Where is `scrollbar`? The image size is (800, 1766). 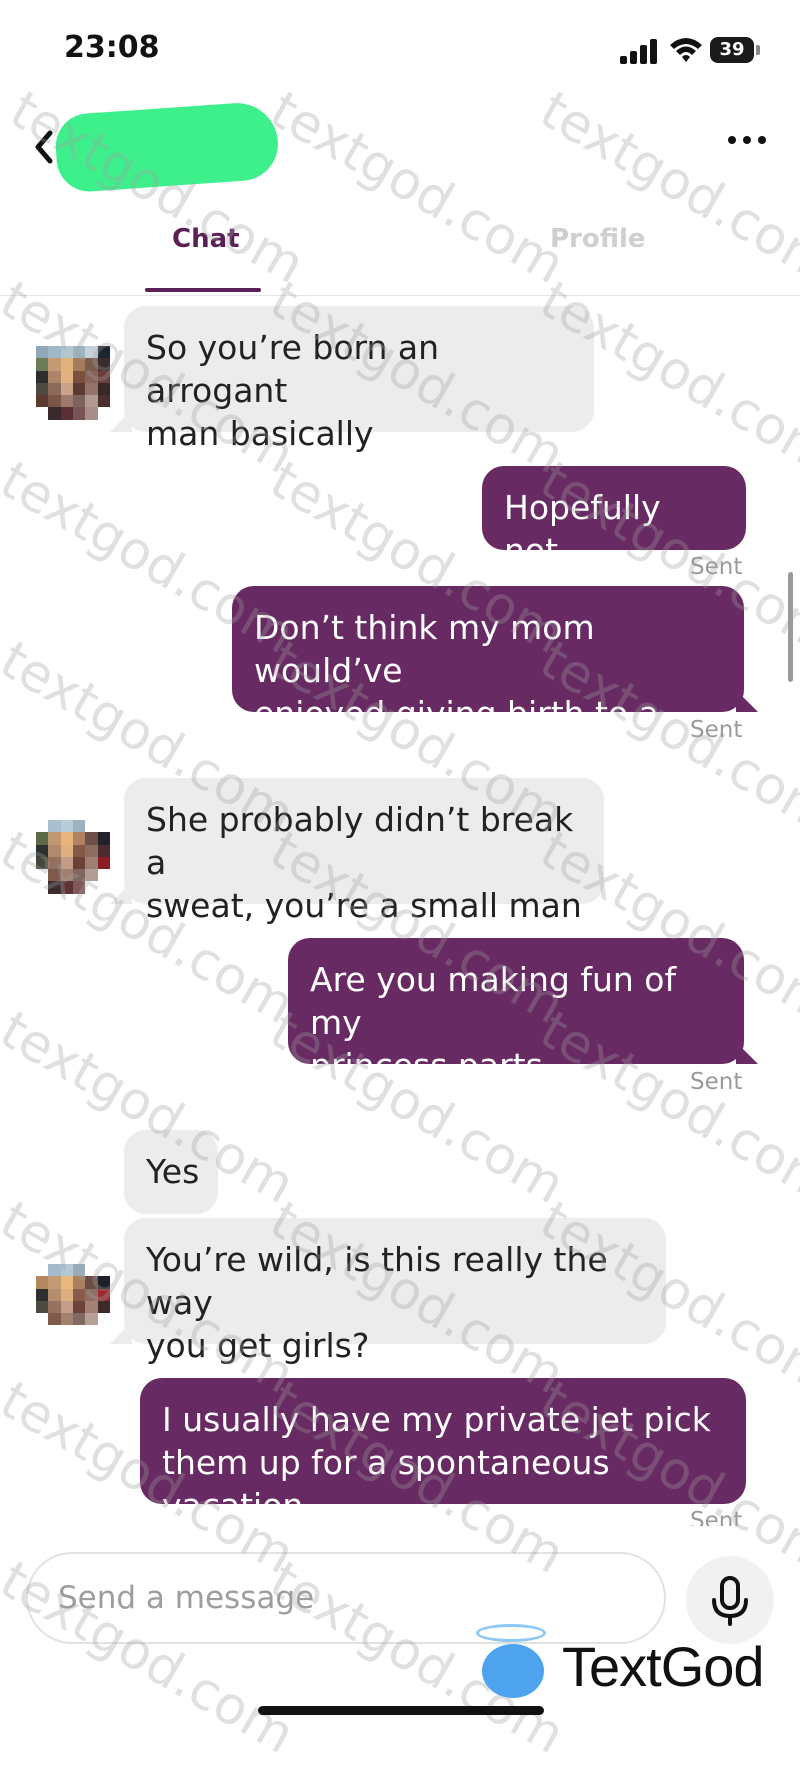
scrollbar is located at coordinates (790, 627).